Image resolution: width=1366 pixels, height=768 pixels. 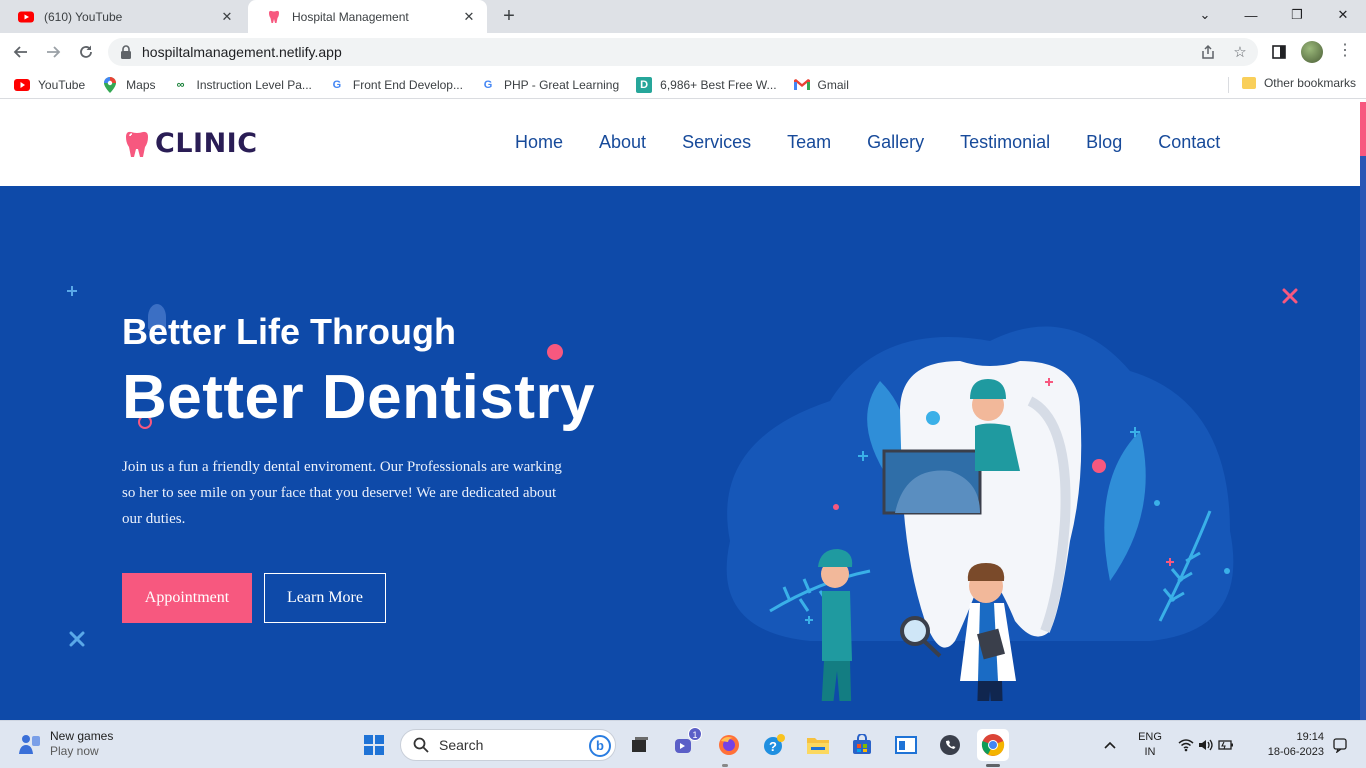 What do you see at coordinates (801, 85) in the screenshot?
I see `gmail-icon` at bounding box center [801, 85].